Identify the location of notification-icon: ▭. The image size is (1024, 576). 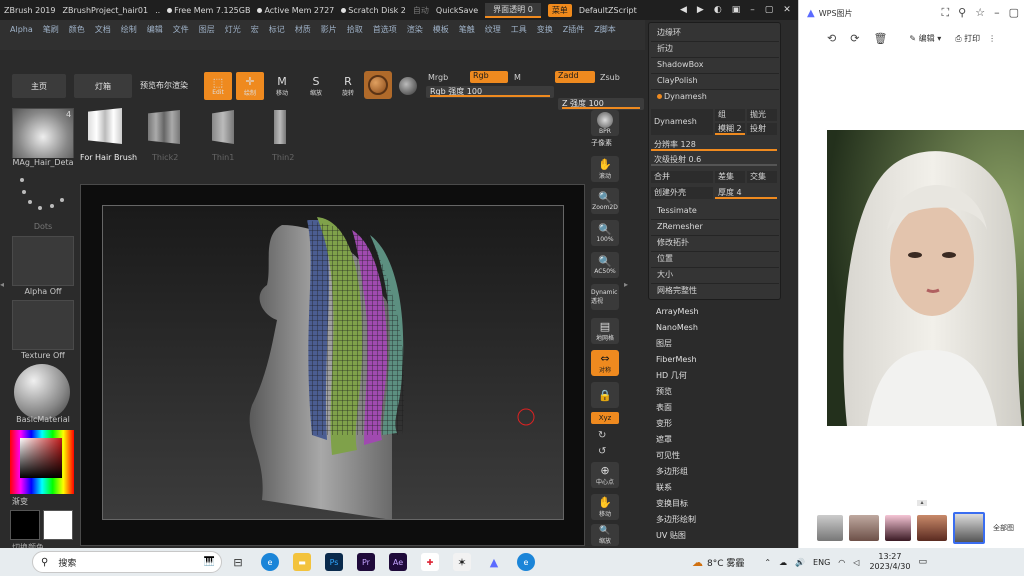
(922, 562).